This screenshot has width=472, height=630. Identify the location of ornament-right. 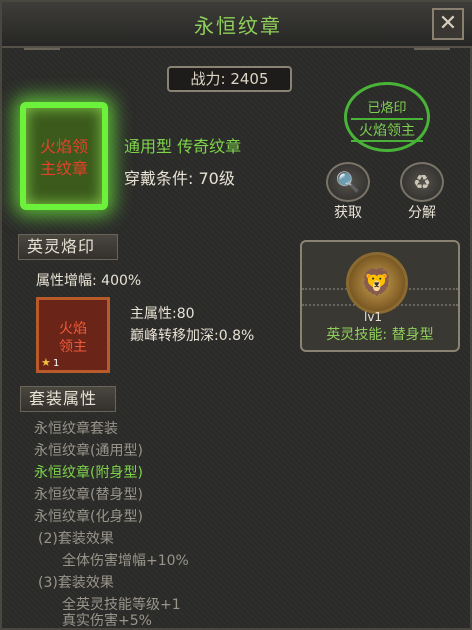
(432, 54).